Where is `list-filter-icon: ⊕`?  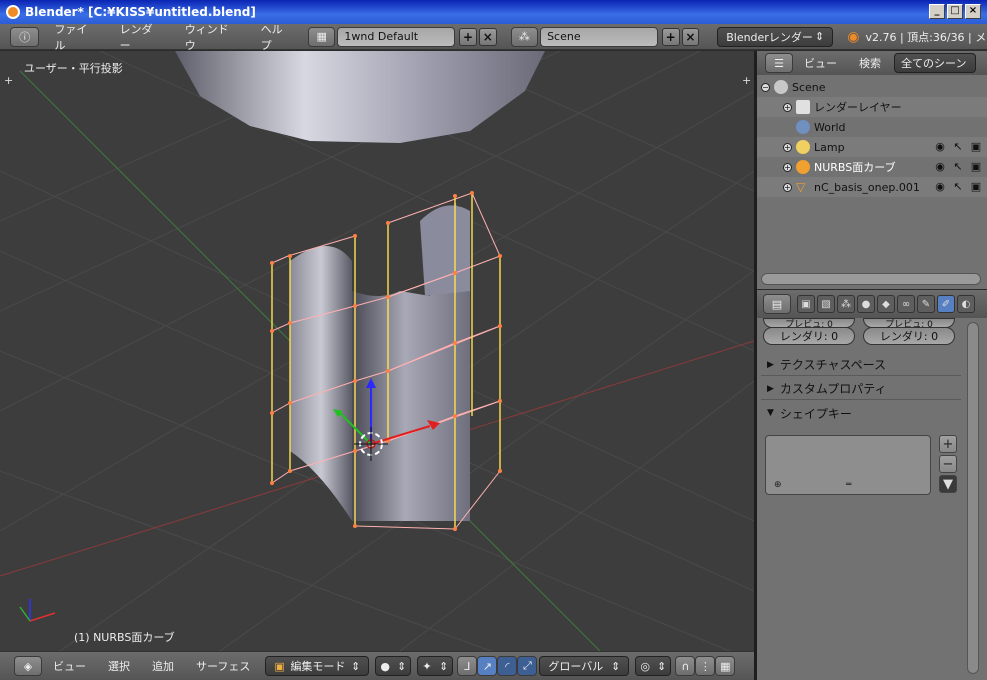 list-filter-icon: ⊕ is located at coordinates (778, 485).